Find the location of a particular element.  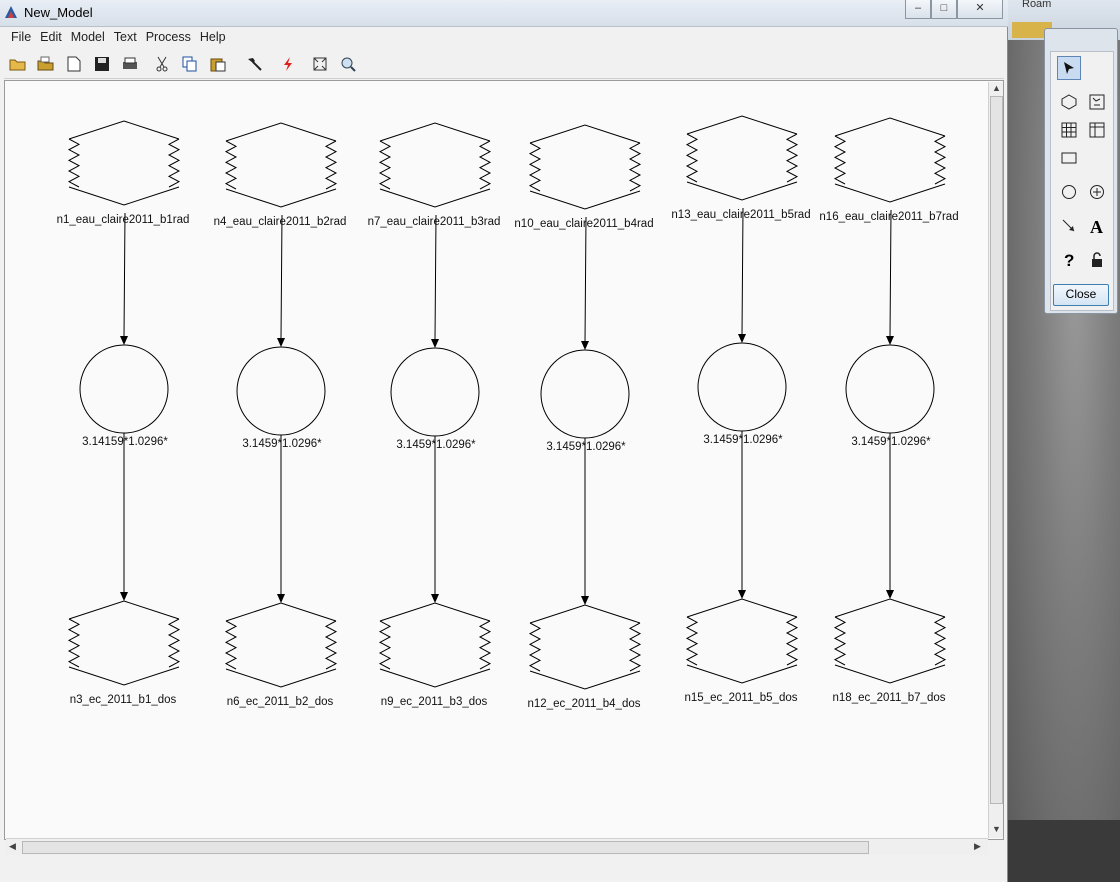

text-icon: A is located at coordinates (1097, 226).